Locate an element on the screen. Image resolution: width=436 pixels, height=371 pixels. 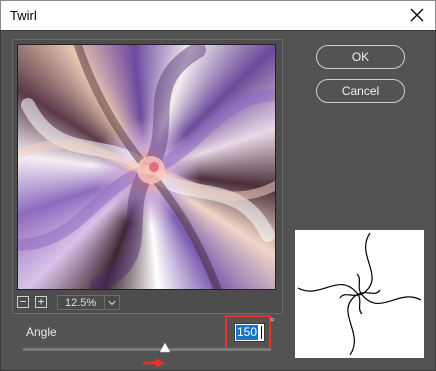
twirl-curve-graphic is located at coordinates (359, 294).